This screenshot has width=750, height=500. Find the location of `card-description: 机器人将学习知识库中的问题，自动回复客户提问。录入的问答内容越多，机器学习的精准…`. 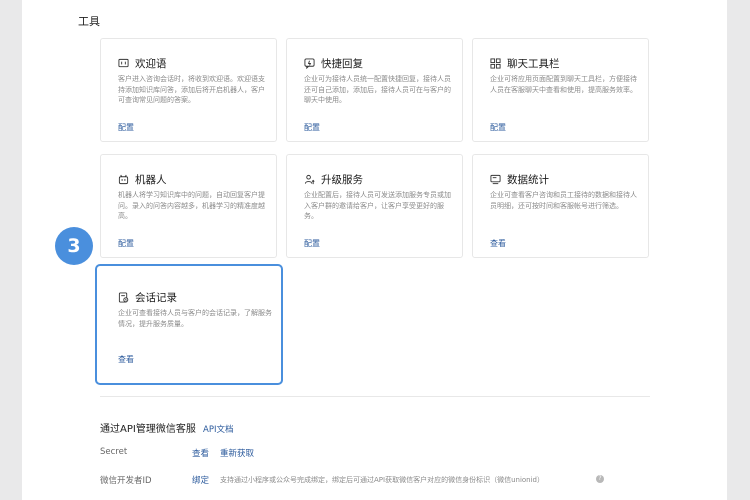

card-description: 机器人将学习知识库中的问题，自动回复客户提问。录入的问答内容越多，机器学习的精准… is located at coordinates (191, 206).